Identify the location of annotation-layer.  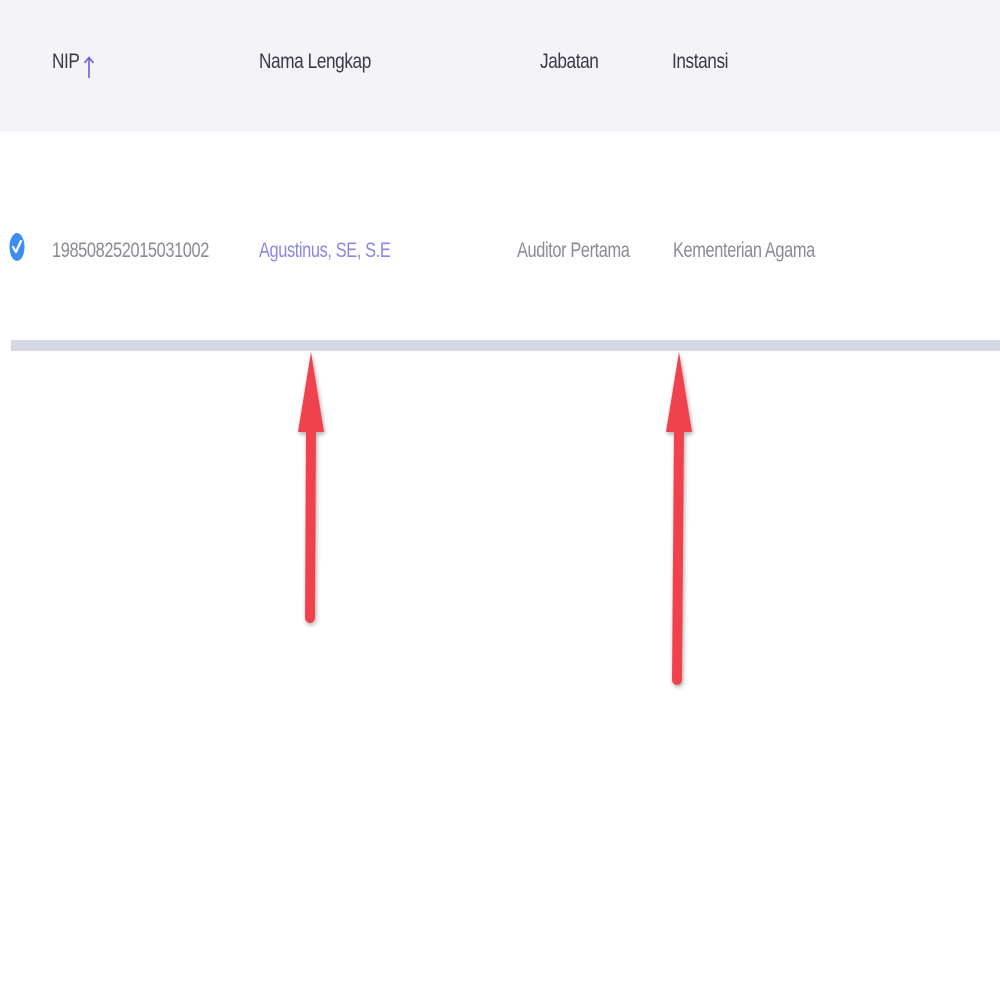
(495, 518).